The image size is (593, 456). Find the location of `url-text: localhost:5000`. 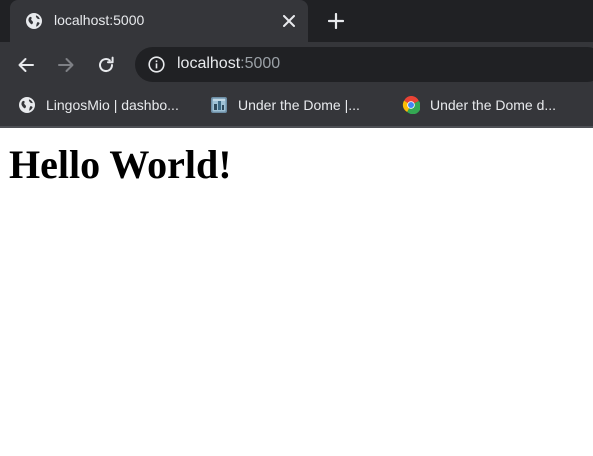

url-text: localhost:5000 is located at coordinates (228, 64).